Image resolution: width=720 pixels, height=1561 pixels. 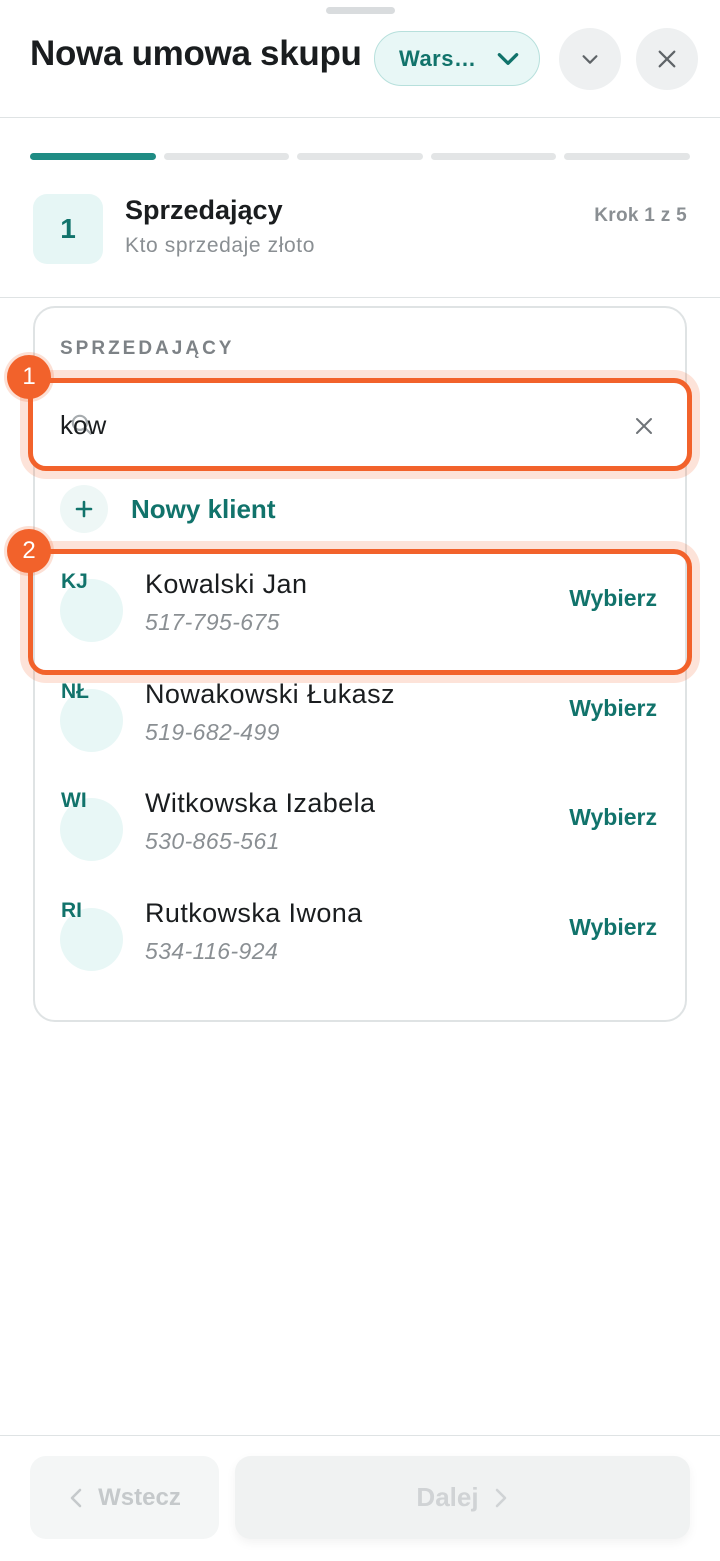 What do you see at coordinates (212, 951) in the screenshot?
I see `client-phone: 534-116-924` at bounding box center [212, 951].